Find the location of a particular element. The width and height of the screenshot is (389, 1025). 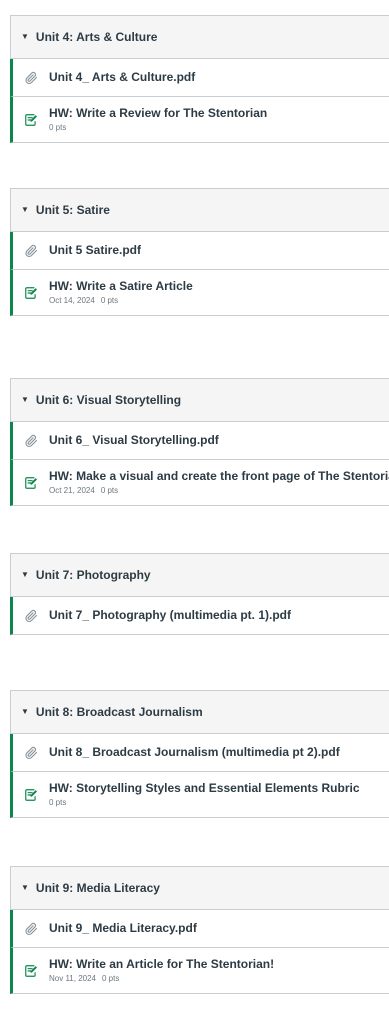

module-header: ▼ Unit 5: Satire is located at coordinates (199, 210).